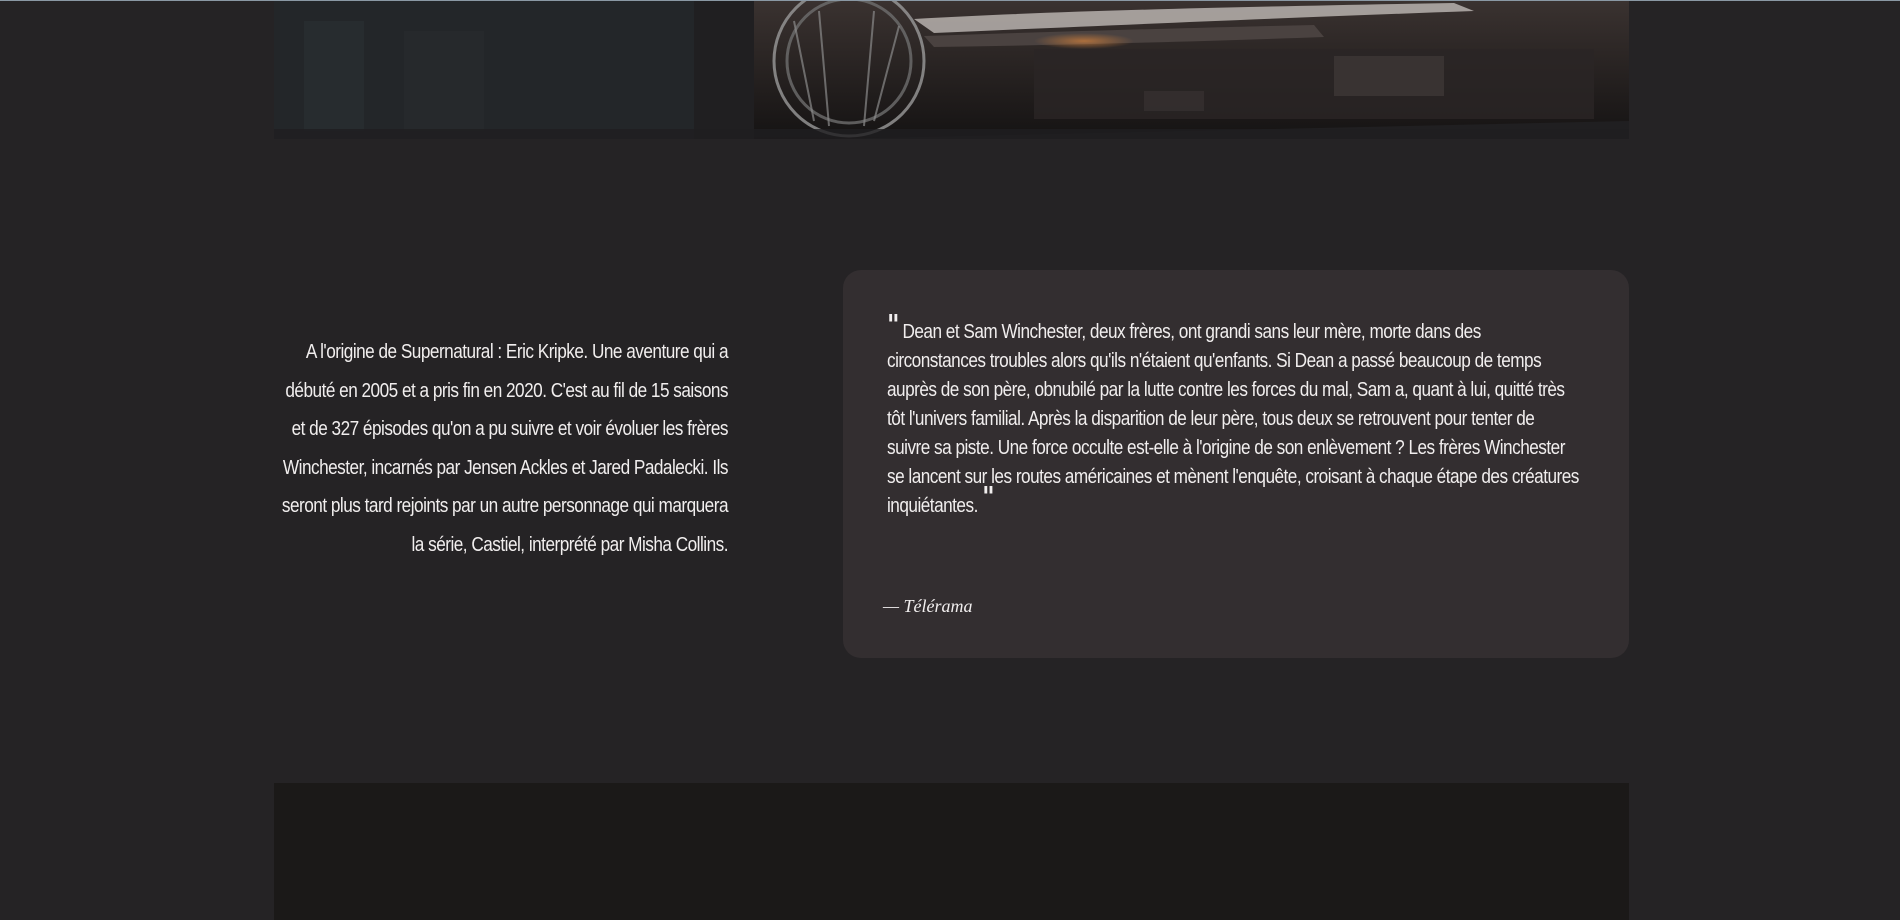 This screenshot has width=1900, height=920. What do you see at coordinates (928, 606) in the screenshot?
I see `quote-attribution: — Télérama` at bounding box center [928, 606].